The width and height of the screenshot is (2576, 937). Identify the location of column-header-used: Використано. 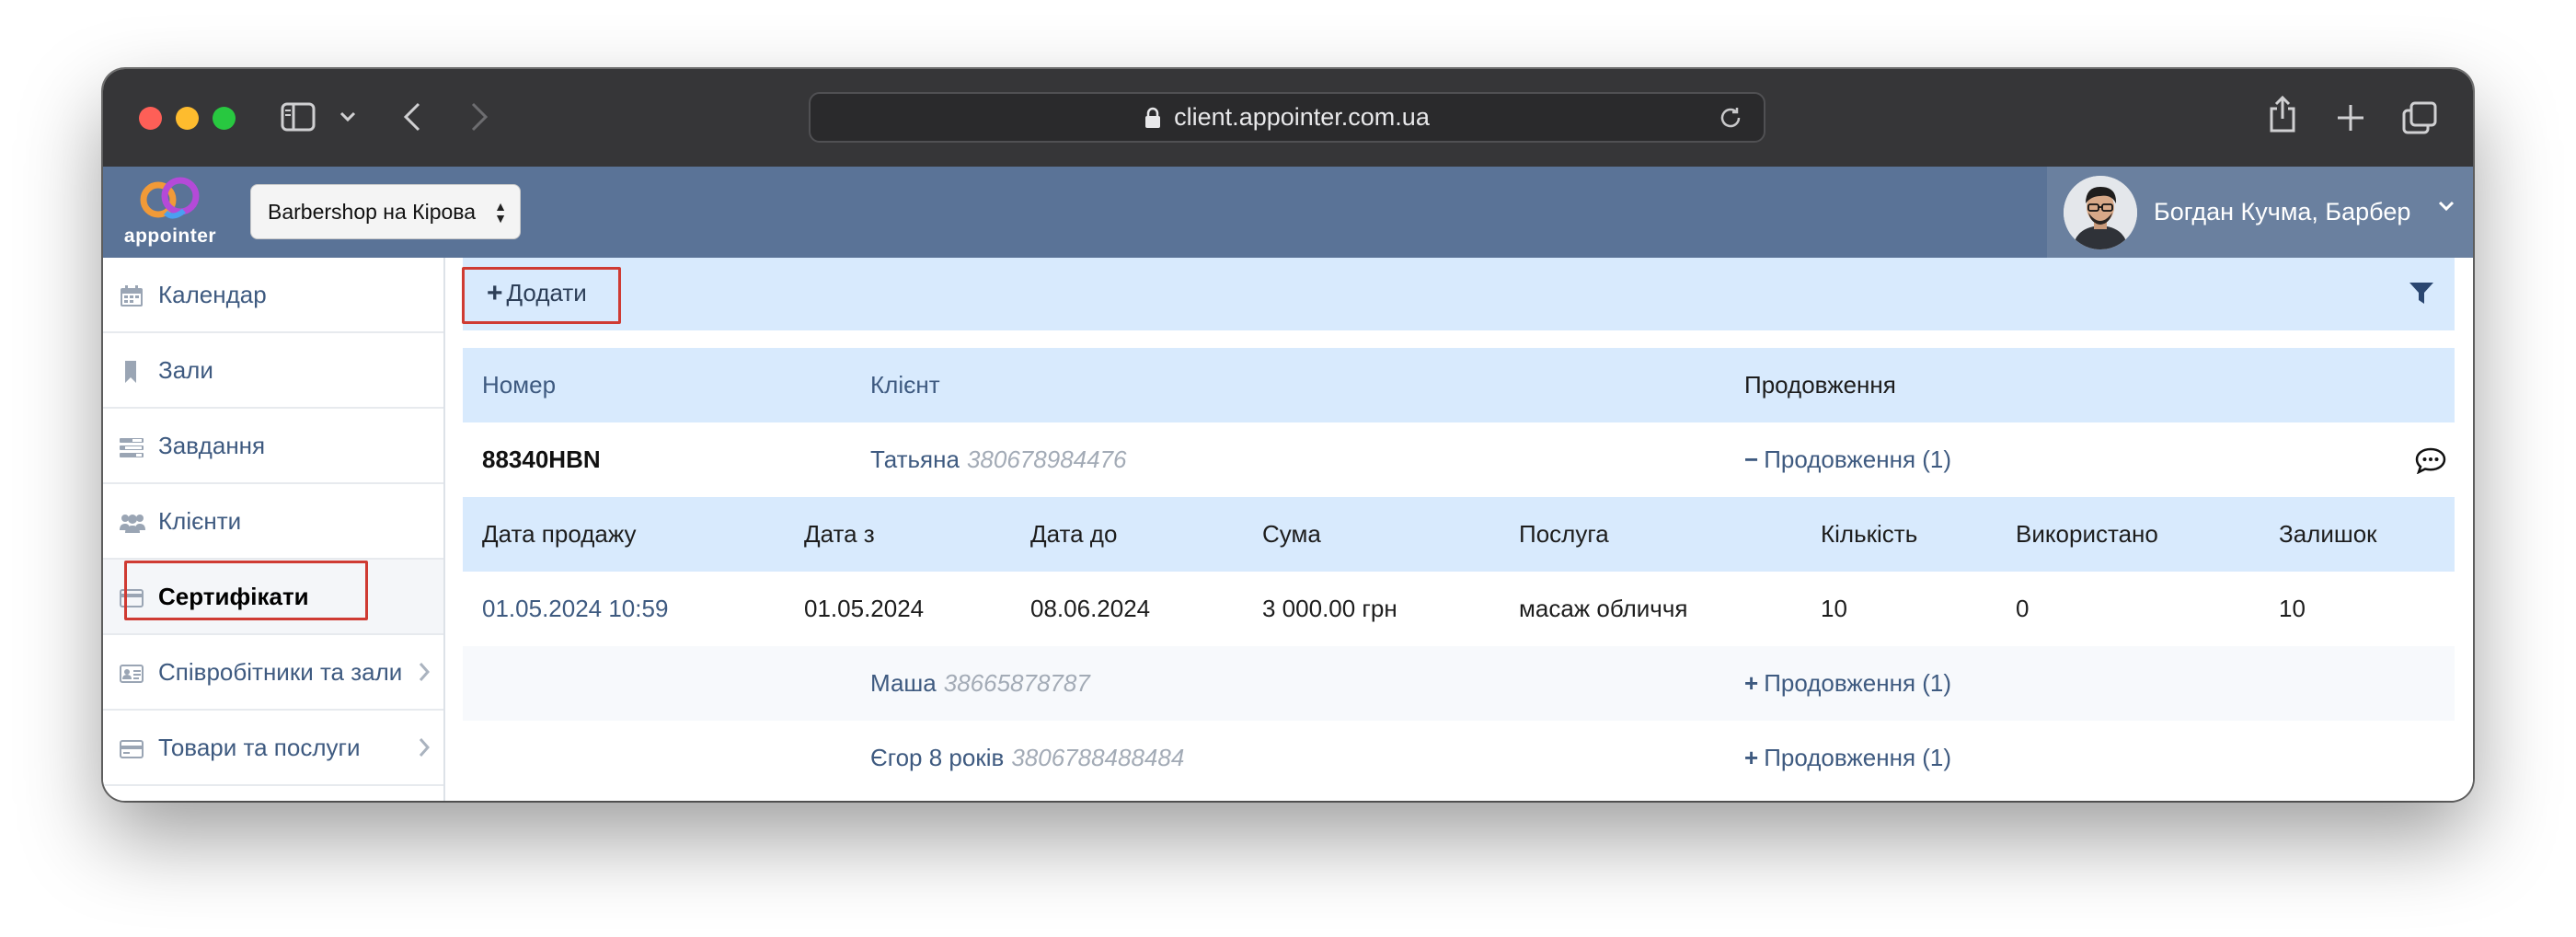
(2087, 534).